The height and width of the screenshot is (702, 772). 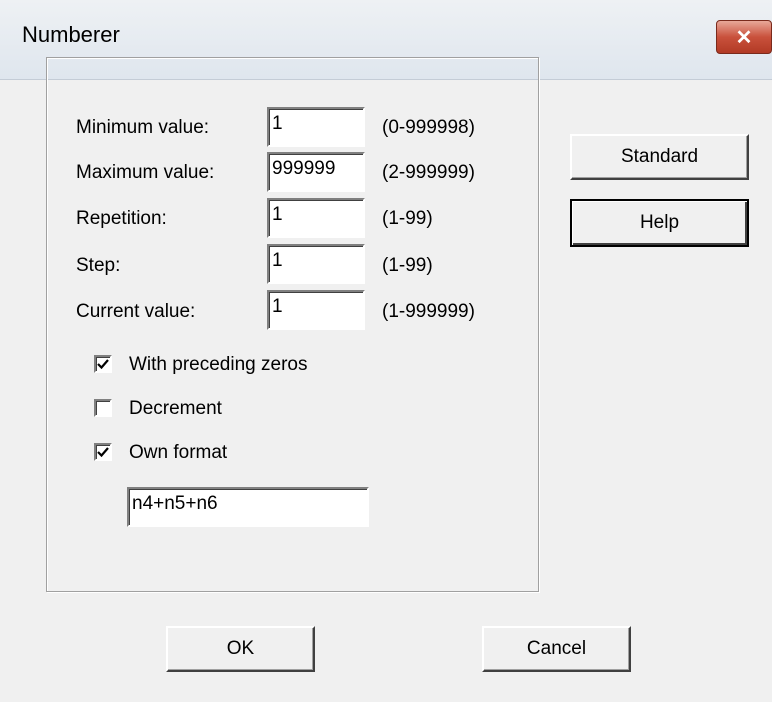 I want to click on repetition-range: (1-99), so click(x=407, y=218).